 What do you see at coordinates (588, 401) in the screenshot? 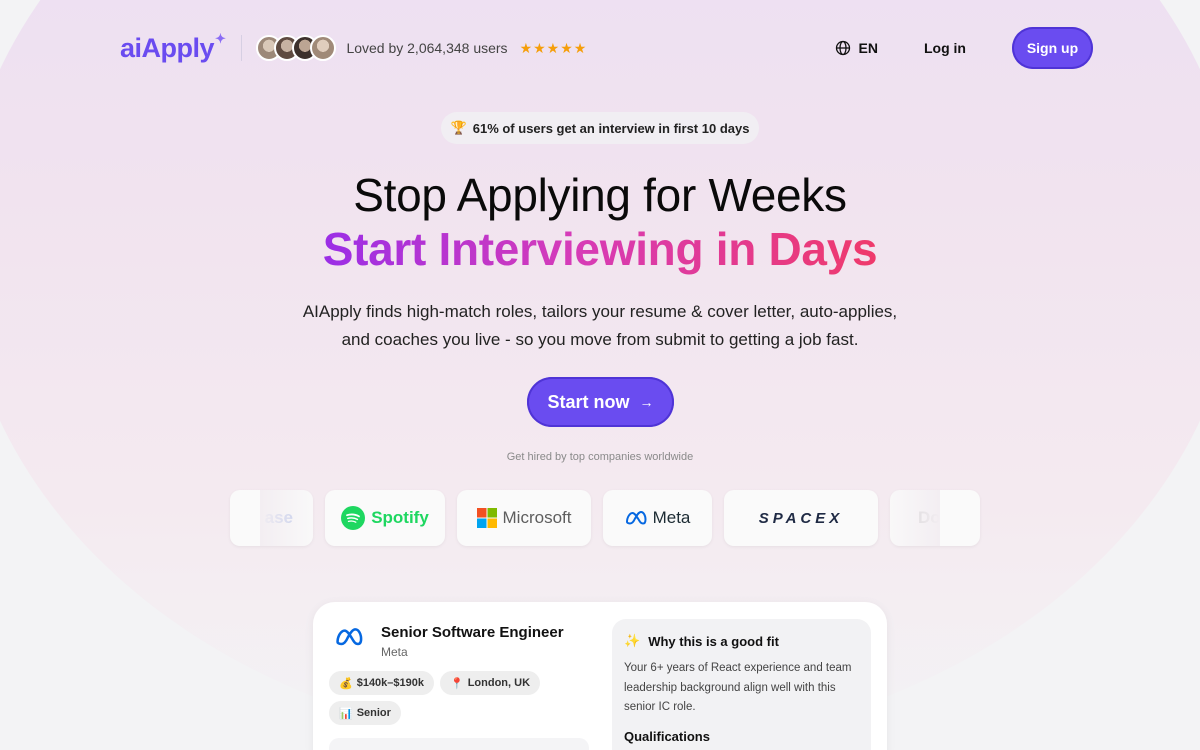
I see `cta-label: Start now` at bounding box center [588, 401].